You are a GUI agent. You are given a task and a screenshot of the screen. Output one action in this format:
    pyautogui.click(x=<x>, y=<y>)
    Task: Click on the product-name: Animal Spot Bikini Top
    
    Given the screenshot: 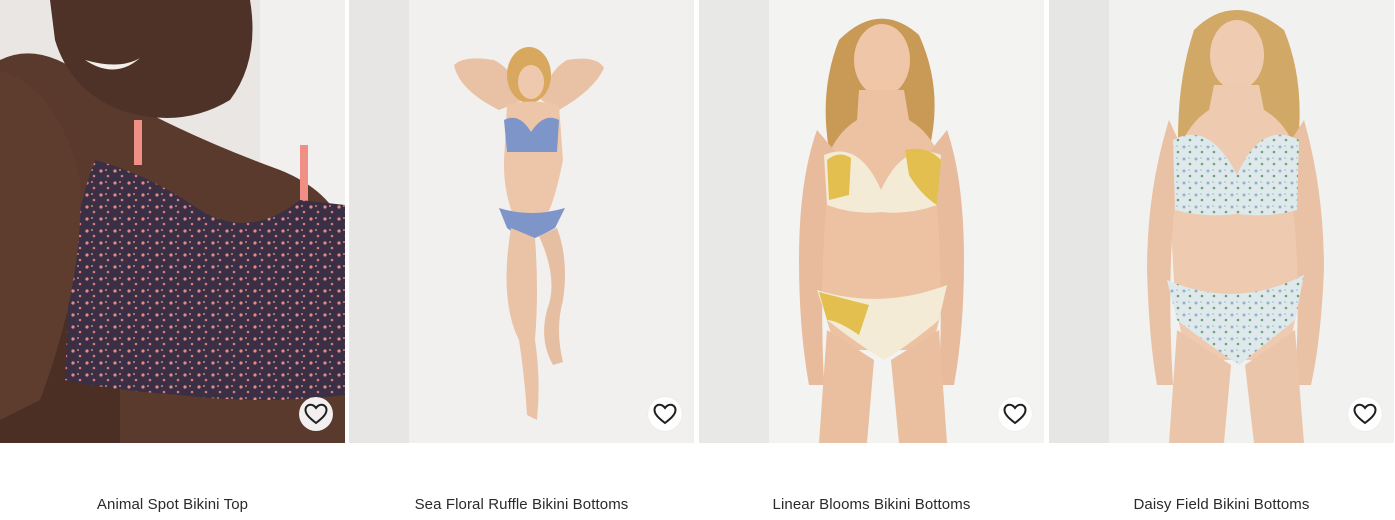 What is the action you would take?
    pyautogui.click(x=172, y=504)
    